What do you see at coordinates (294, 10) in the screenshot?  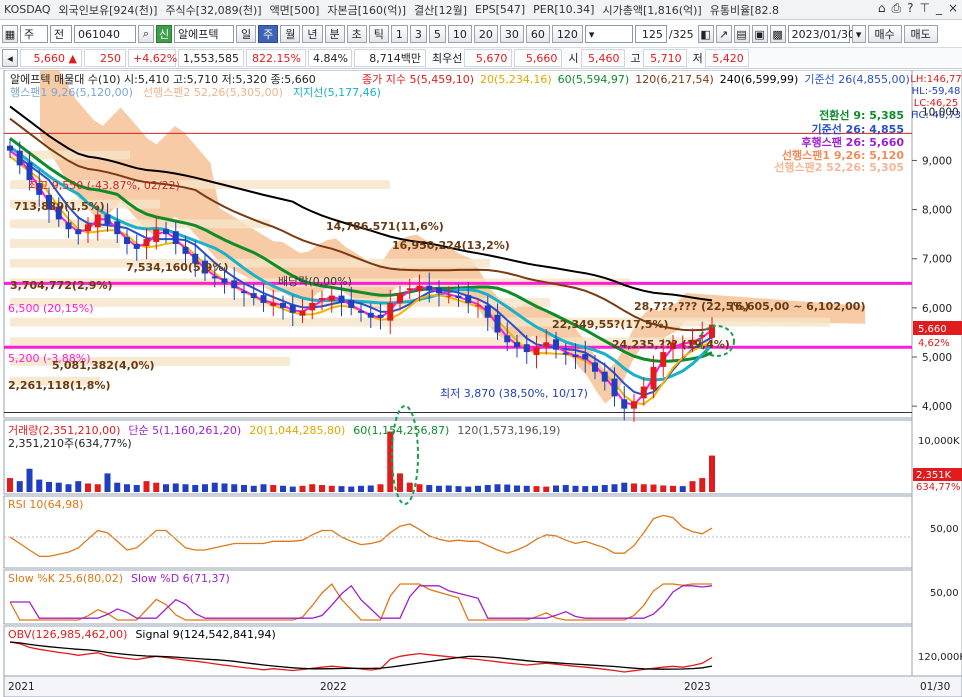 I see `par-value: 액면[500]` at bounding box center [294, 10].